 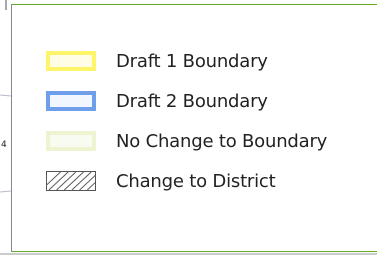 I want to click on legend-item-change-district: Change to District, so click(x=161, y=181).